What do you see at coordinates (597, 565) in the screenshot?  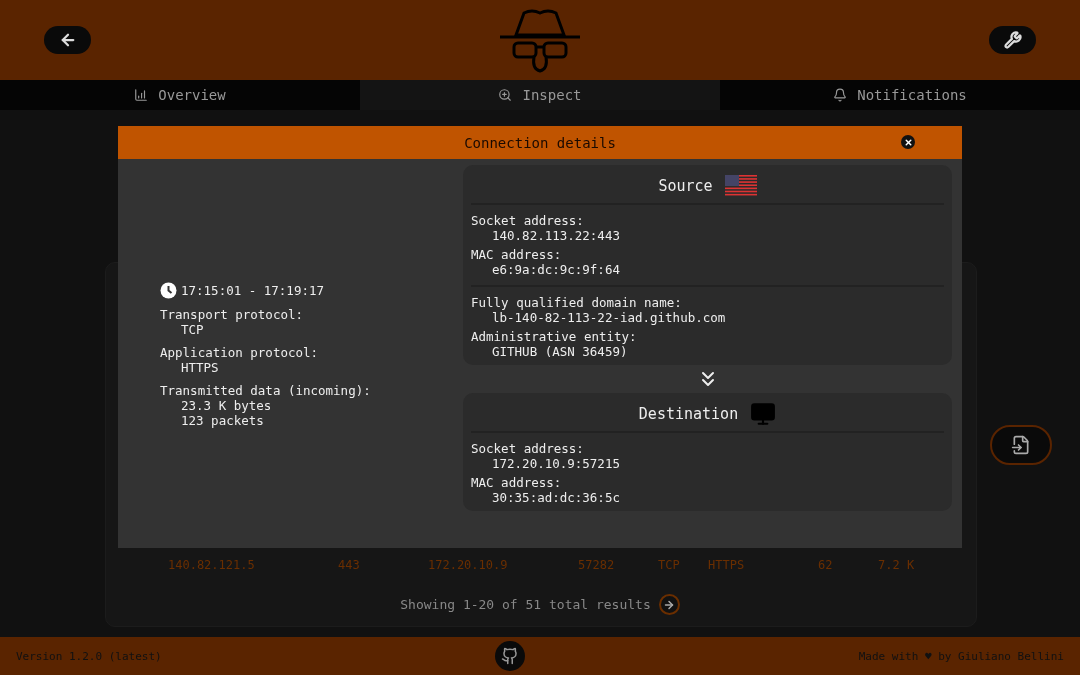 I see `table-cell-text: 57282` at bounding box center [597, 565].